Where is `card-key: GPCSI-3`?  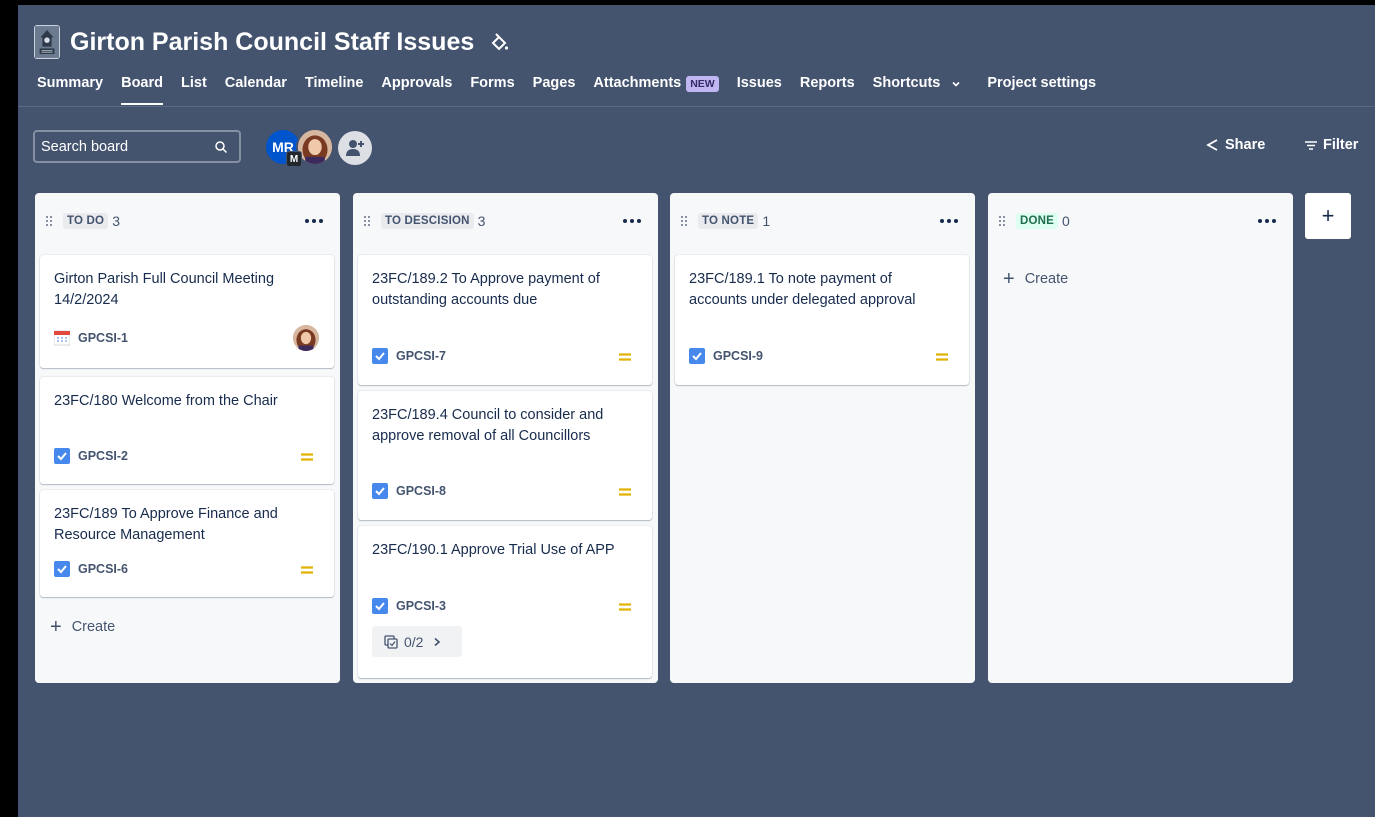 card-key: GPCSI-3 is located at coordinates (409, 606).